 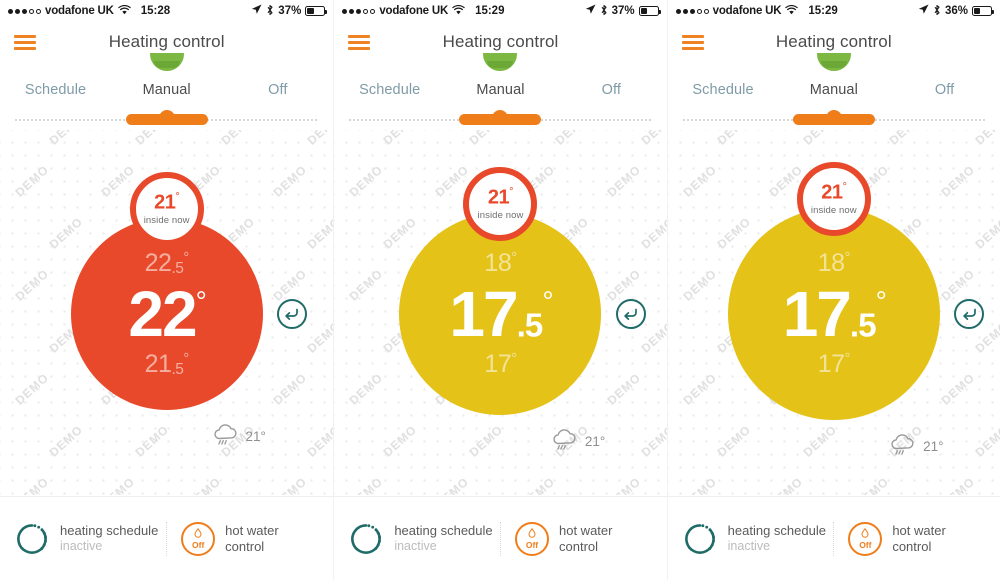 I want to click on target-temperature: 22°, so click(x=167, y=314).